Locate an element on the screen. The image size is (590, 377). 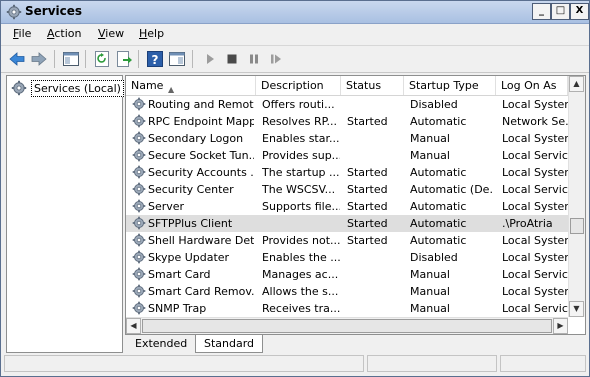
service-logon-cell: .\ProAtria is located at coordinates (527, 223).